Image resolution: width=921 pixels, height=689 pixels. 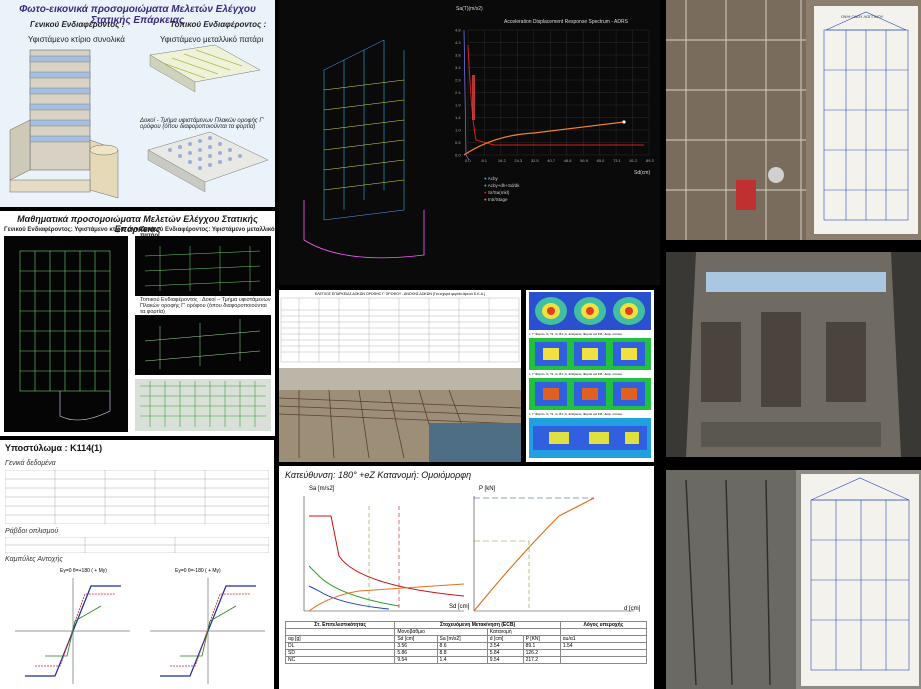 What do you see at coordinates (617, 160) in the screenshot?
I see `adrs-x-tick: 73.1` at bounding box center [617, 160].